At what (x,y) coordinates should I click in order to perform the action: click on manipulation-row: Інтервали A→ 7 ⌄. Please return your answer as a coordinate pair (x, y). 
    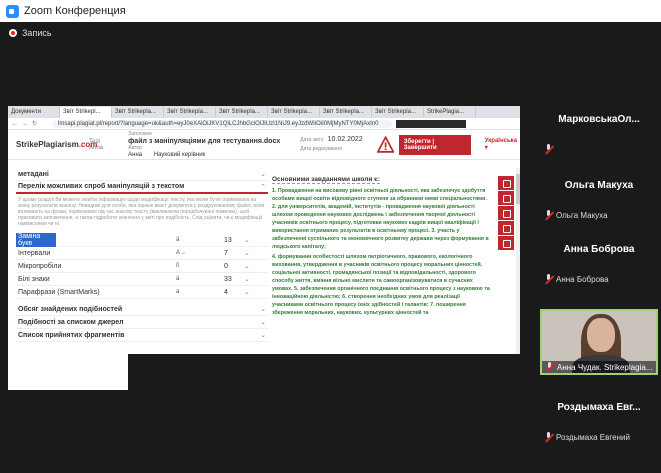
    Looking at the image, I should click on (142, 253).